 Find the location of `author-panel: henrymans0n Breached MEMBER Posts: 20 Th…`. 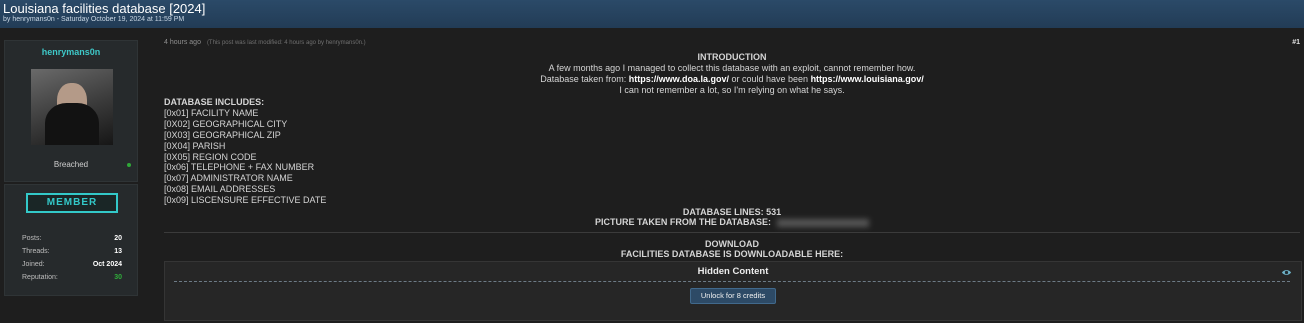

author-panel: henrymans0n Breached MEMBER Posts: 20 Th… is located at coordinates (71, 175).